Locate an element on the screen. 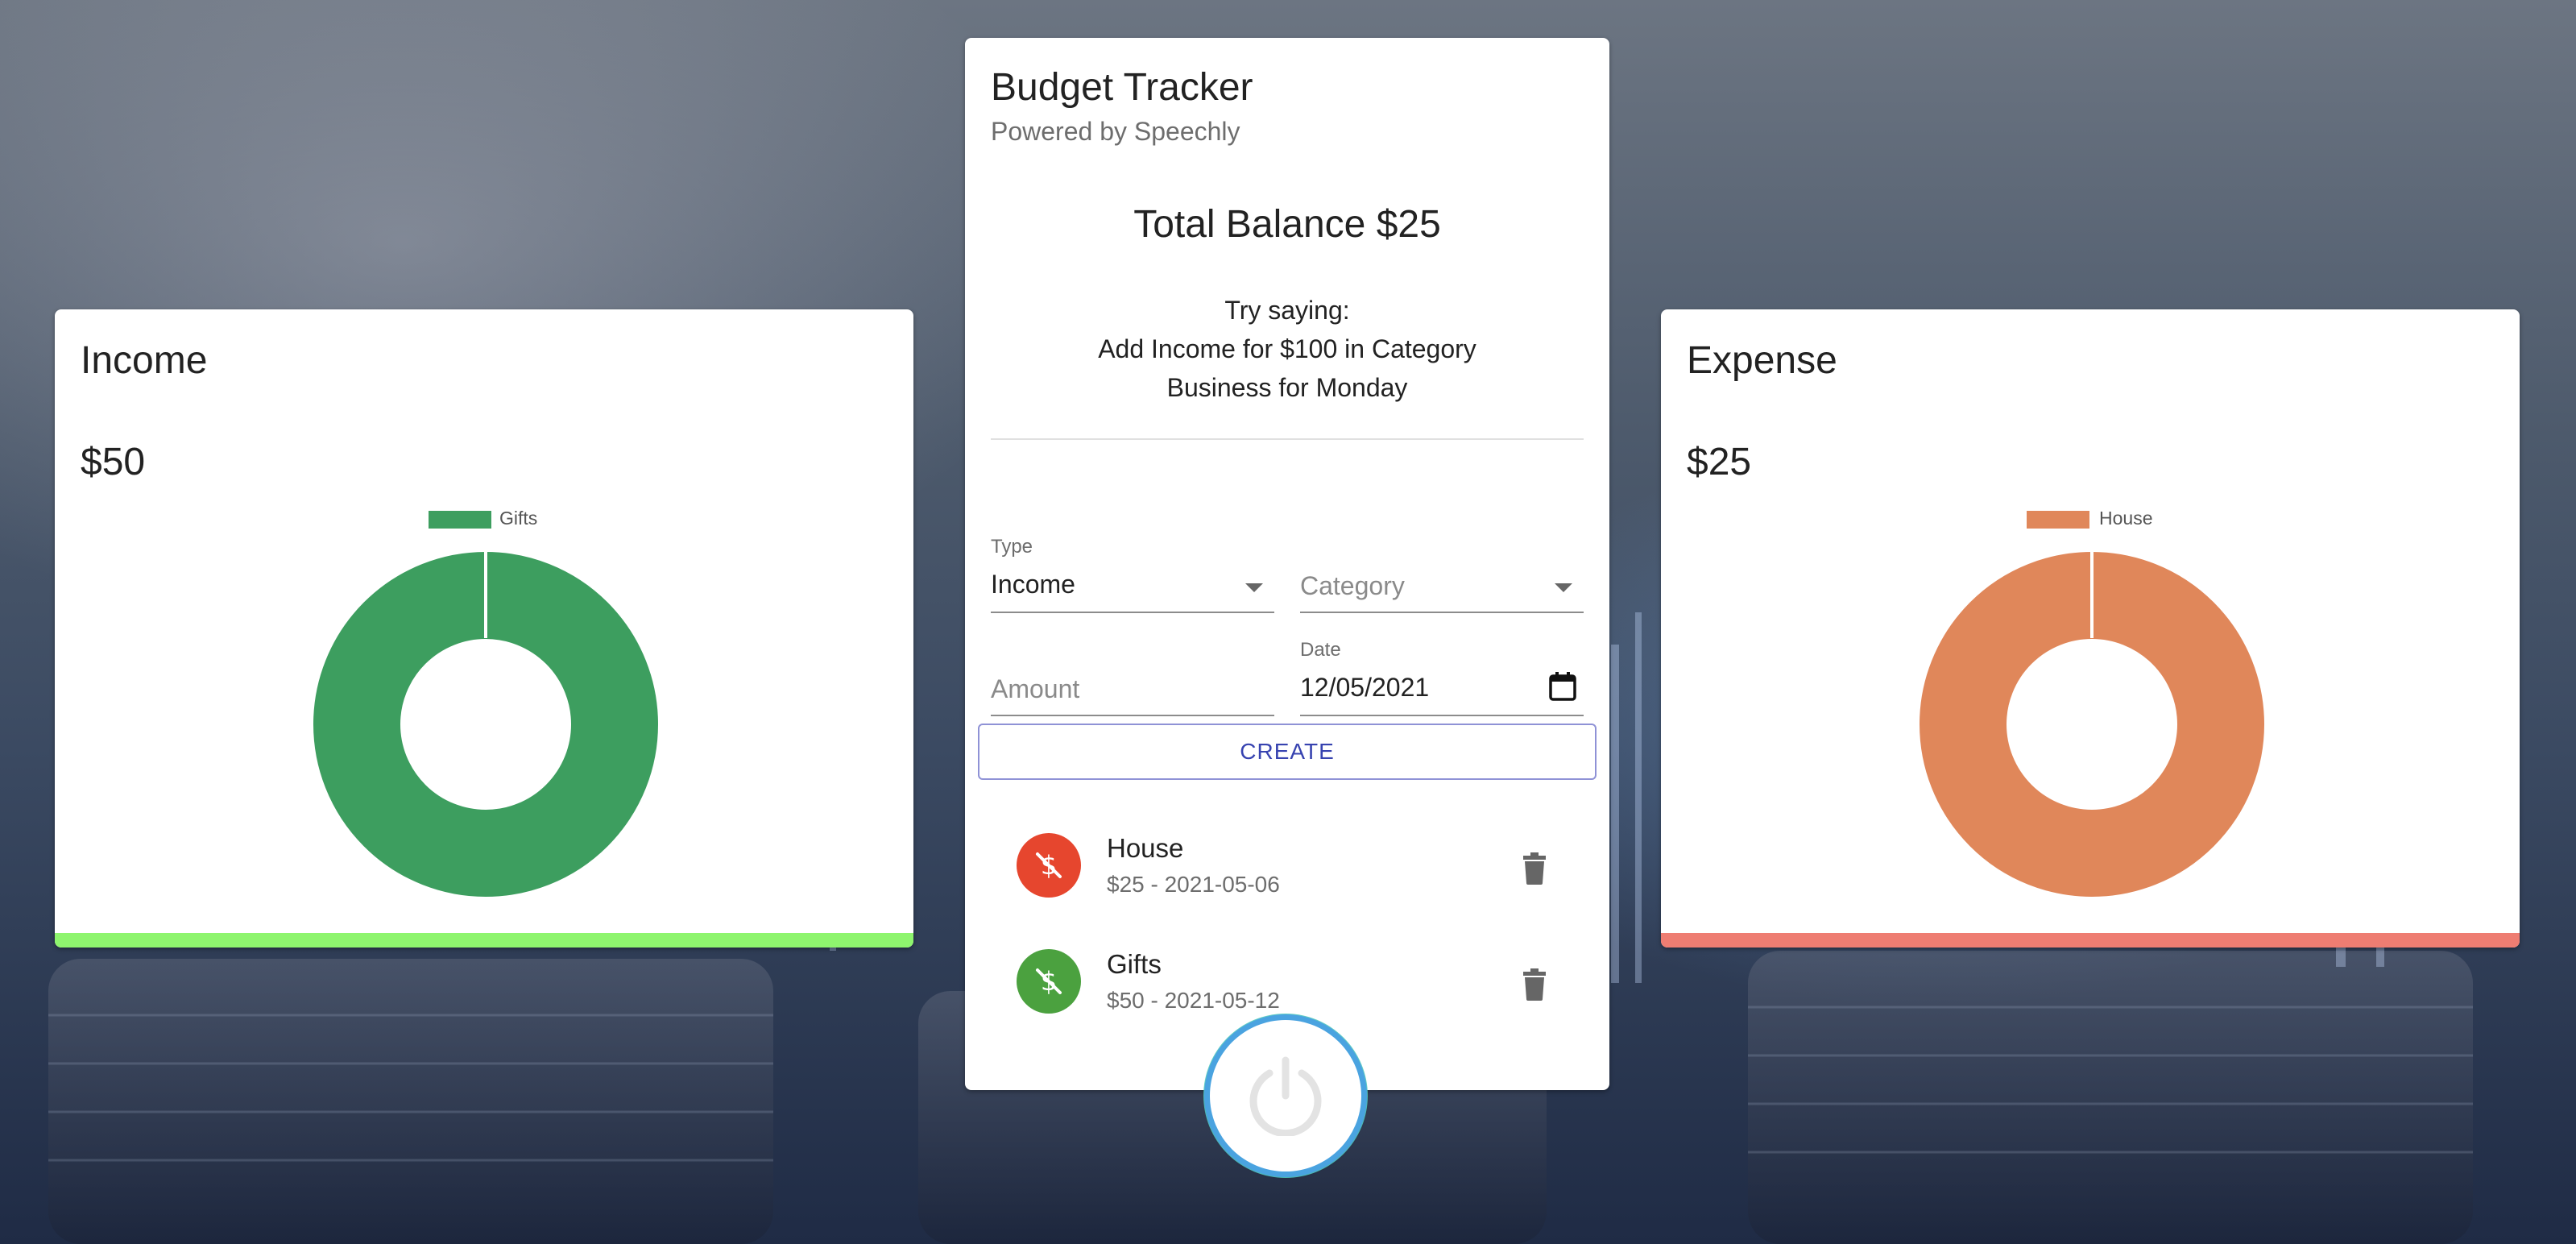 The width and height of the screenshot is (2576, 1244). divider is located at coordinates (1287, 439).